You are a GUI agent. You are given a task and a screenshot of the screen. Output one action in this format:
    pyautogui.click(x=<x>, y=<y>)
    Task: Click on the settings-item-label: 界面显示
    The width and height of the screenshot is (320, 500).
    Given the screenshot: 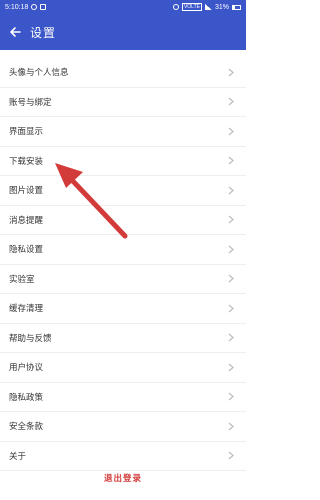 What is the action you would take?
    pyautogui.click(x=26, y=132)
    